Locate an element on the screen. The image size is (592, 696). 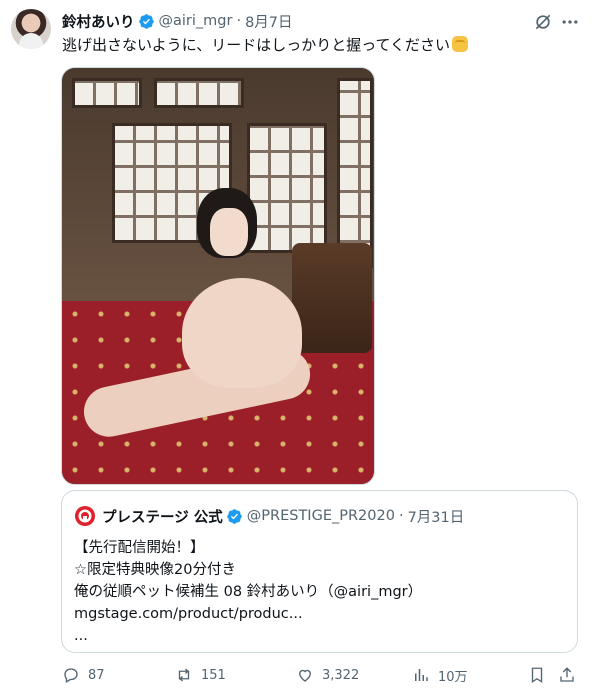
tweet-text: 逃げ出さないように、リードはしっかりと握ってください is located at coordinates (265, 45).